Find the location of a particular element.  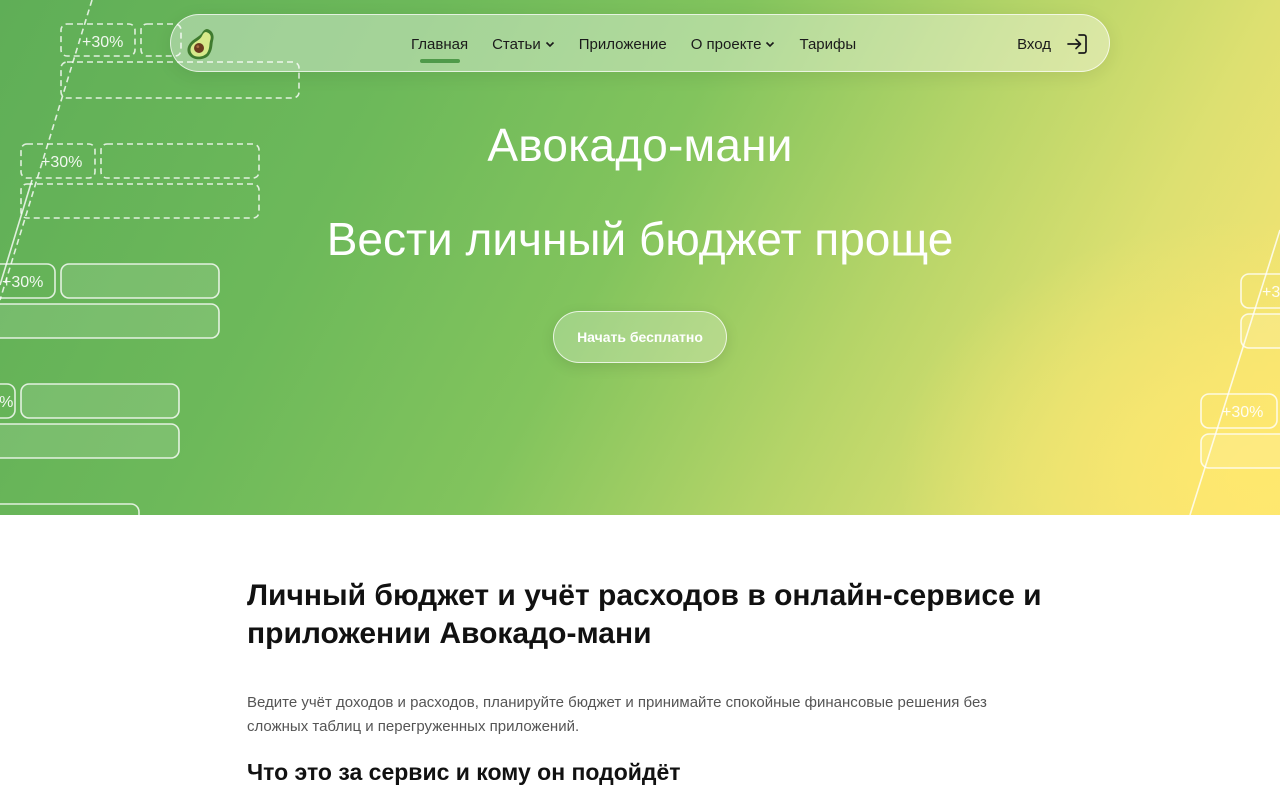

deco-badge-4: +30% is located at coordinates (6, 402).